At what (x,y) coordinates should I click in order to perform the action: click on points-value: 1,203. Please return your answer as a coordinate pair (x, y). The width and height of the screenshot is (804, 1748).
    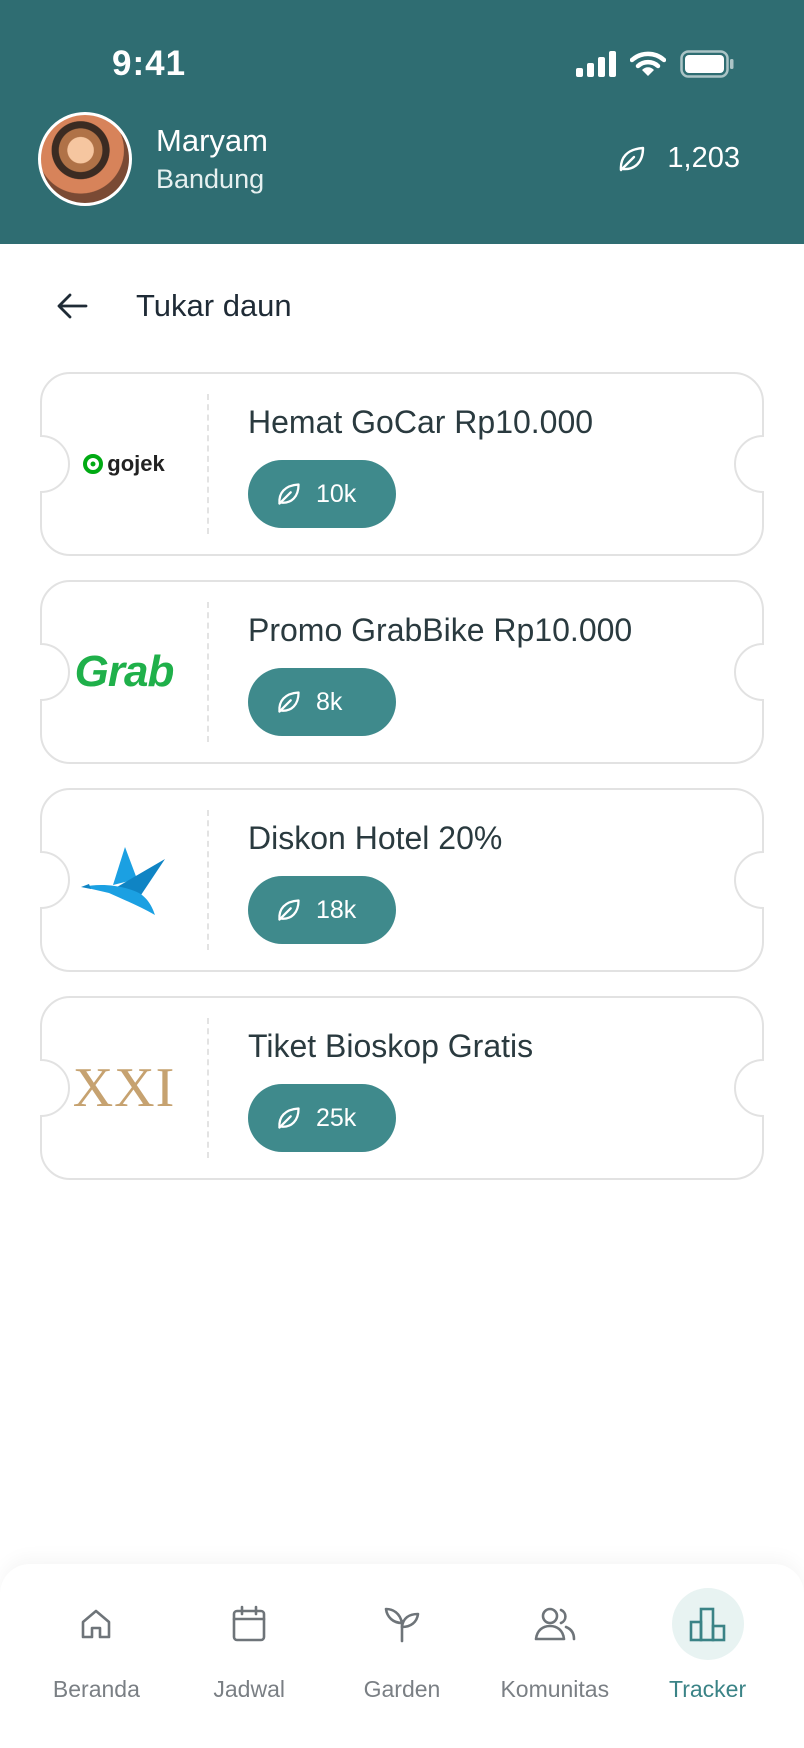
    Looking at the image, I should click on (703, 158).